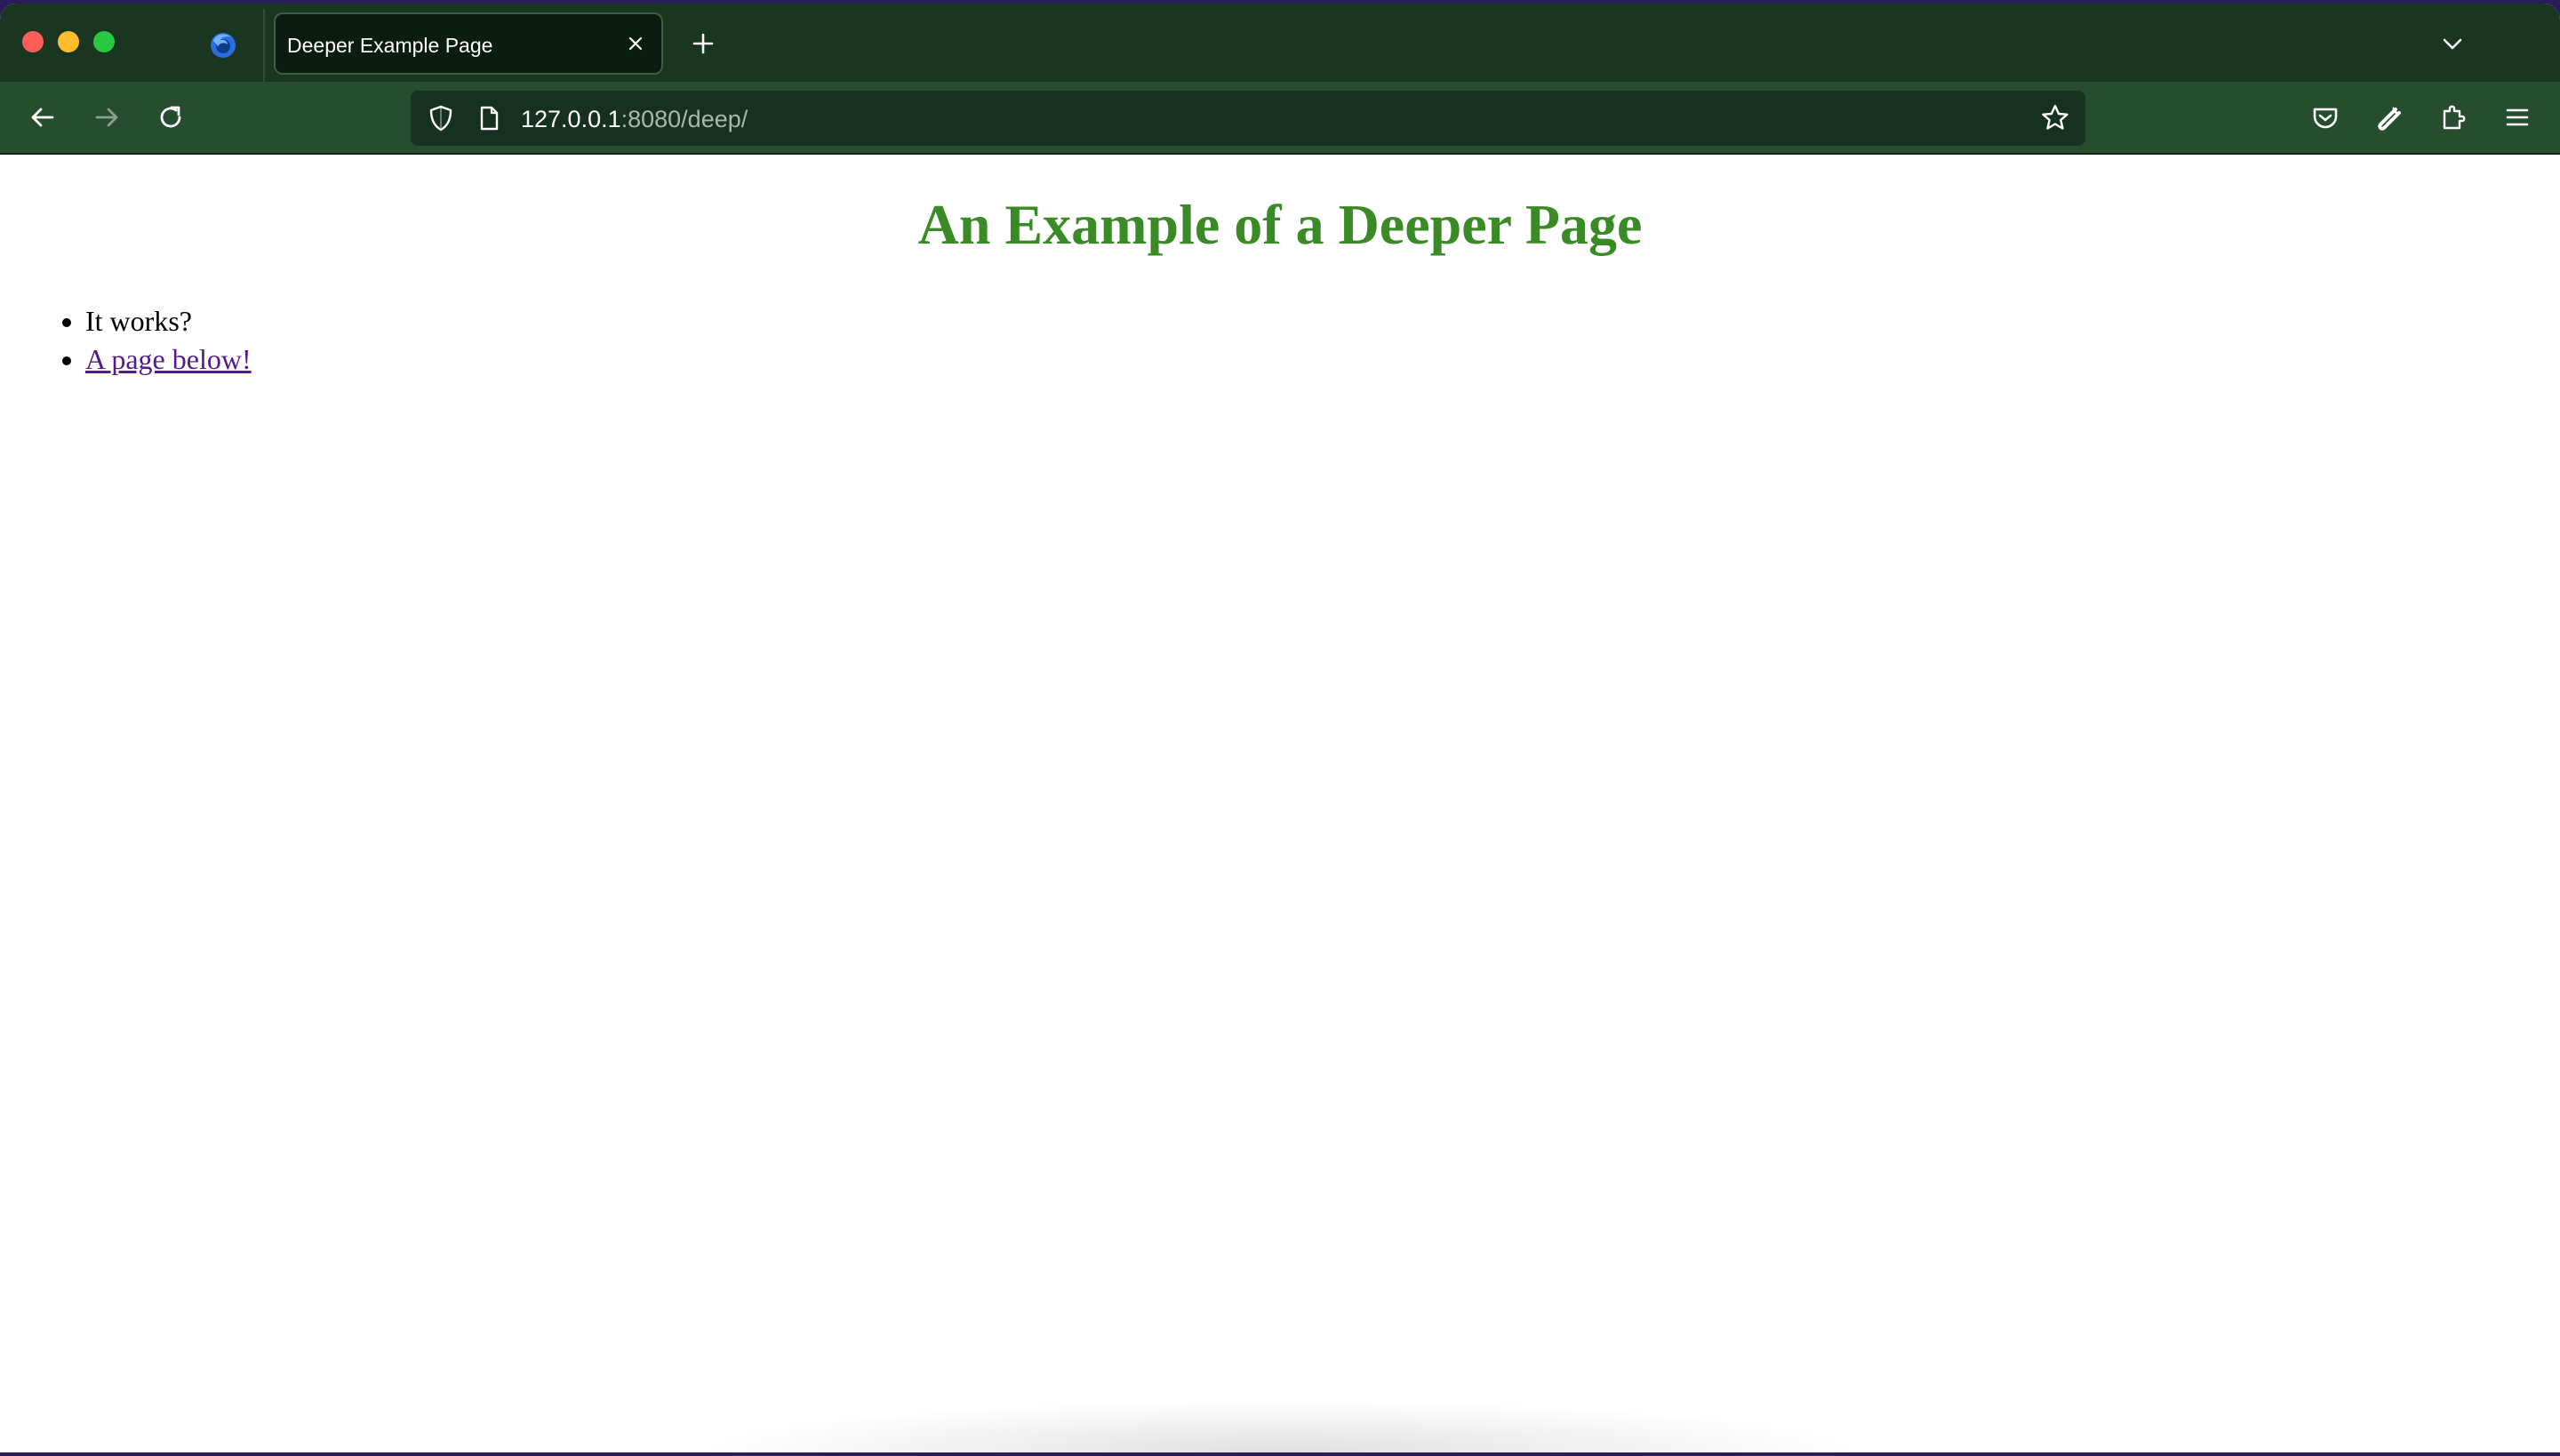 The height and width of the screenshot is (1456, 2560). I want to click on page-list: It works? A page below!, so click(168, 340).